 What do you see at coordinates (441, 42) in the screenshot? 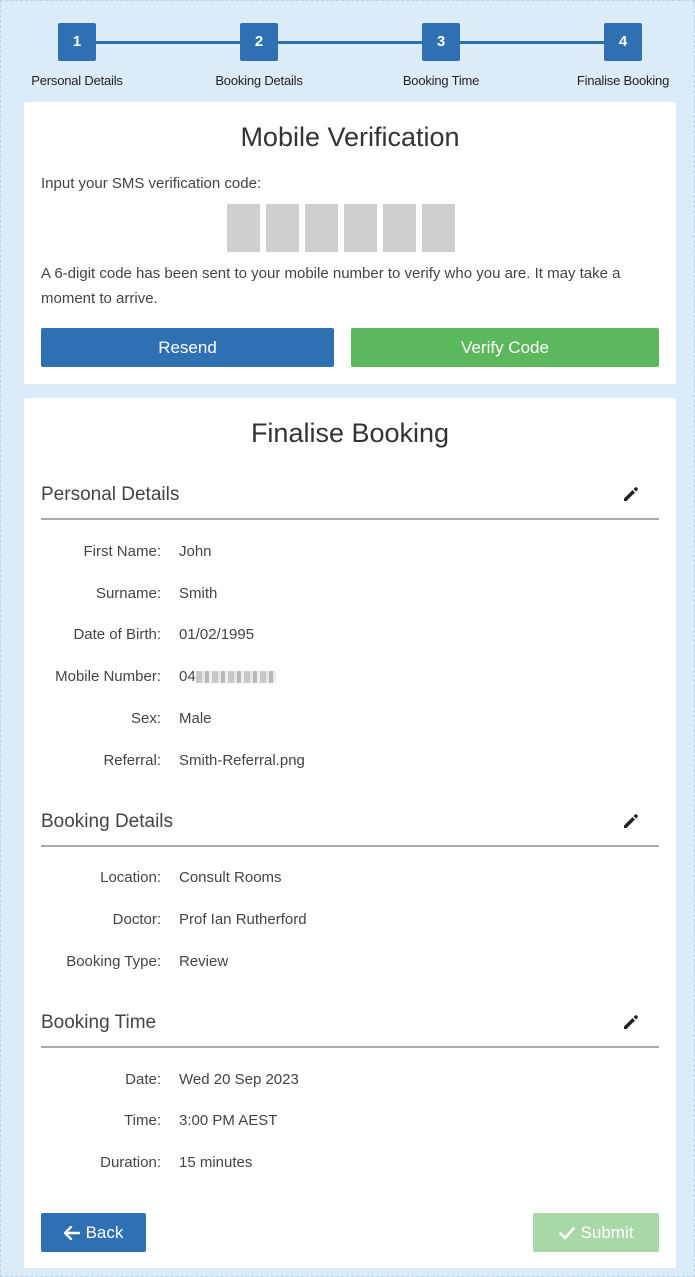
I see `step-number: 3` at bounding box center [441, 42].